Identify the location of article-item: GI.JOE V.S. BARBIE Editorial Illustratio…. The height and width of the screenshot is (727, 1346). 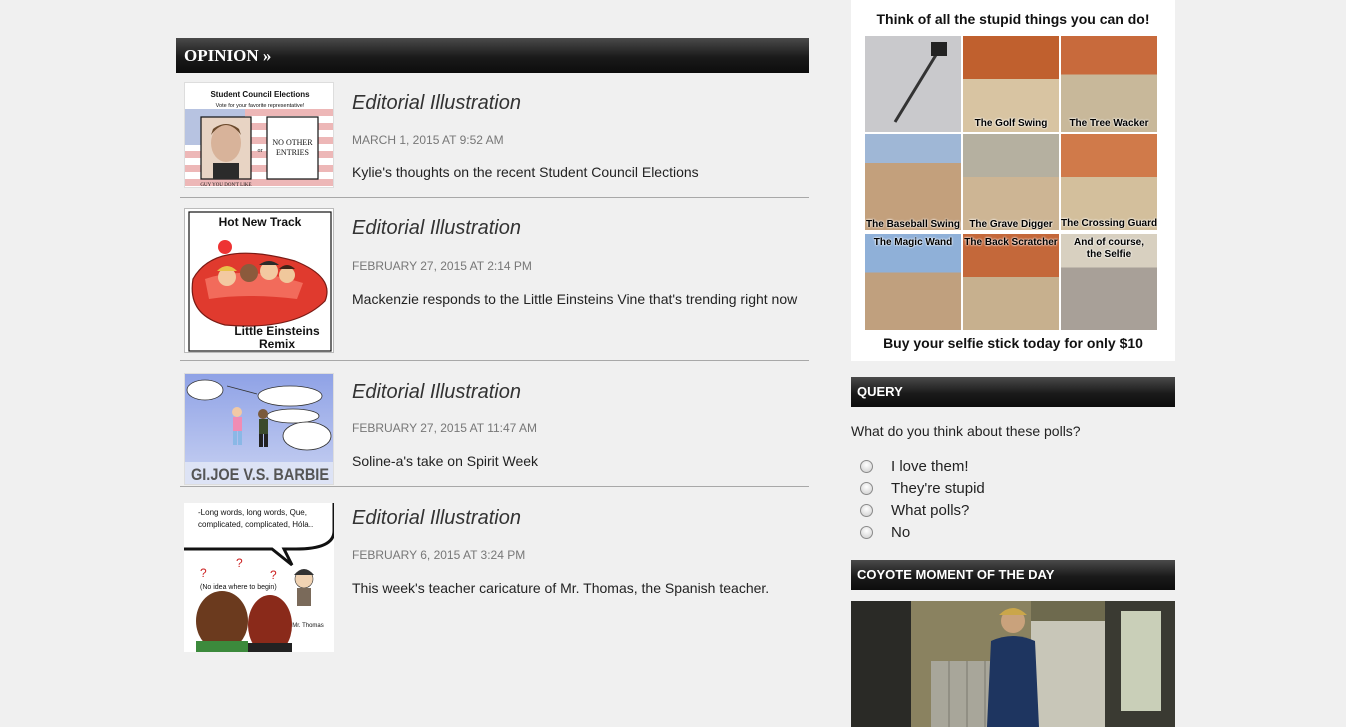
(494, 424).